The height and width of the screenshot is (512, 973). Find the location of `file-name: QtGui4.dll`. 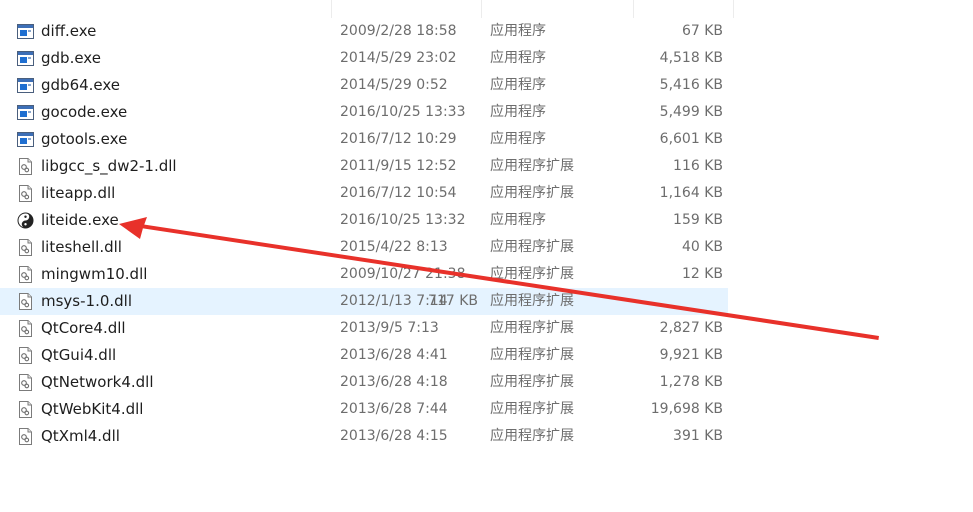

file-name: QtGui4.dll is located at coordinates (79, 355).